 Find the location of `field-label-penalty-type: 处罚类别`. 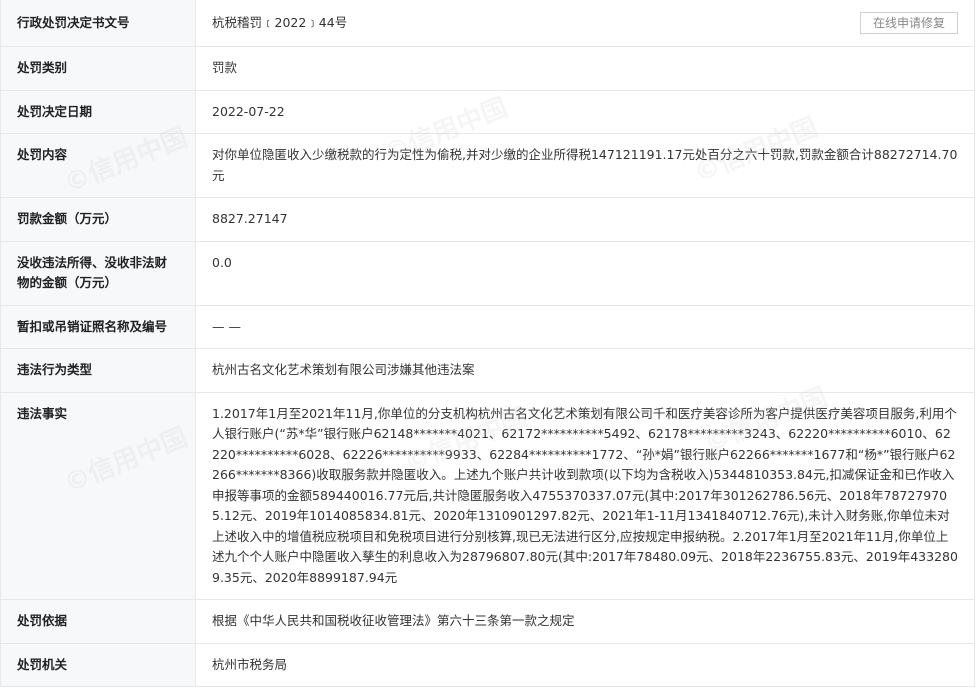

field-label-penalty-type: 处罚类别 is located at coordinates (98, 68).